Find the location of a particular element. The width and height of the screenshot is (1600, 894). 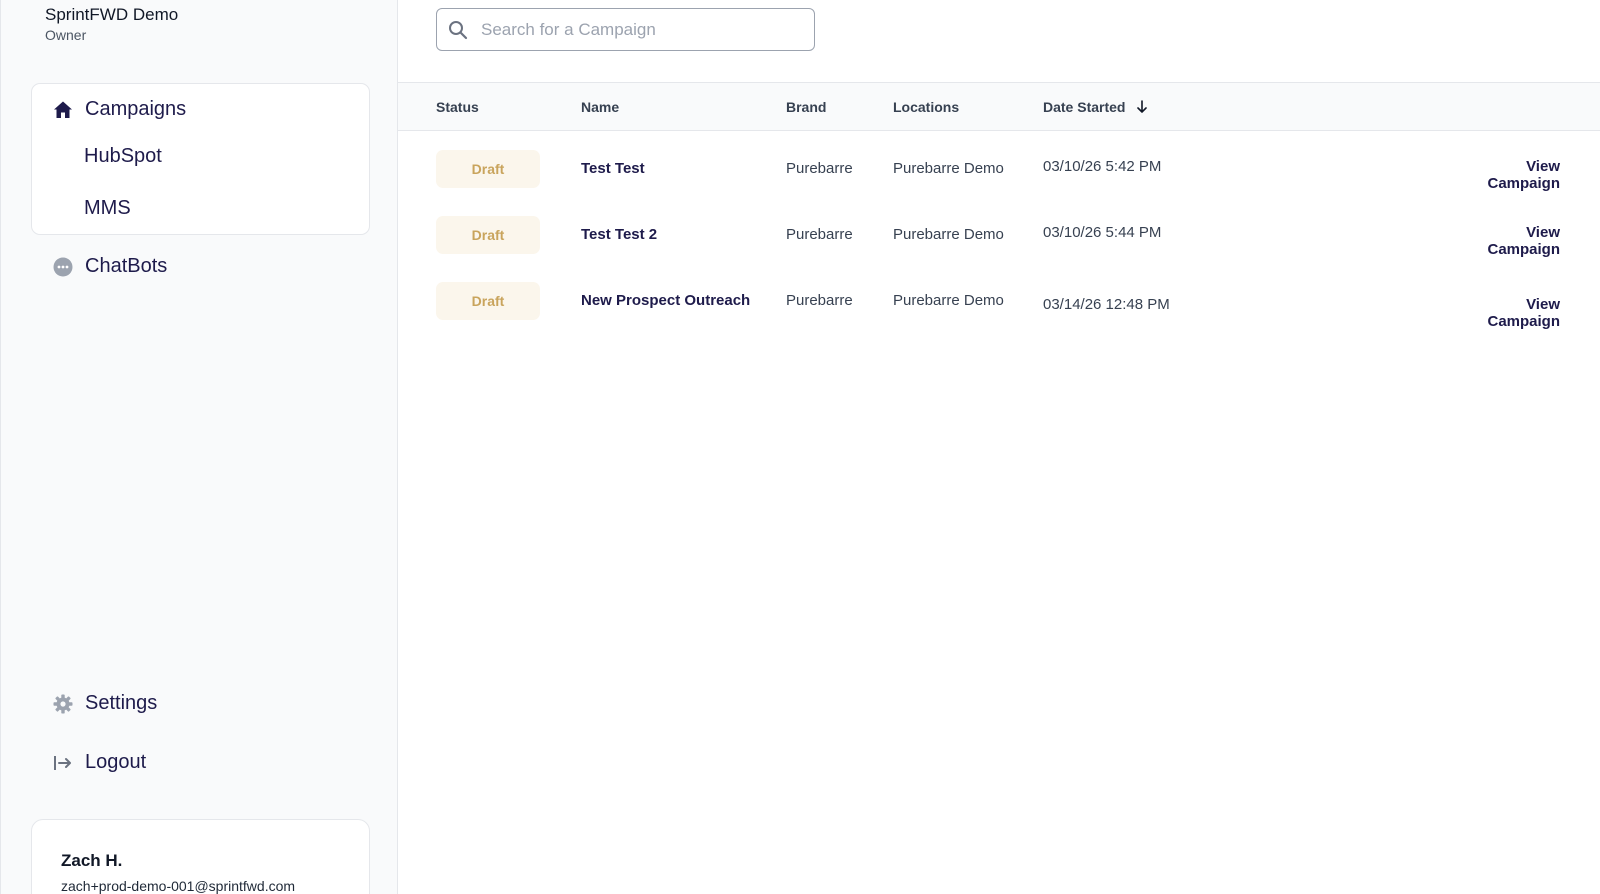

column-header-status: Status is located at coordinates (457, 107).